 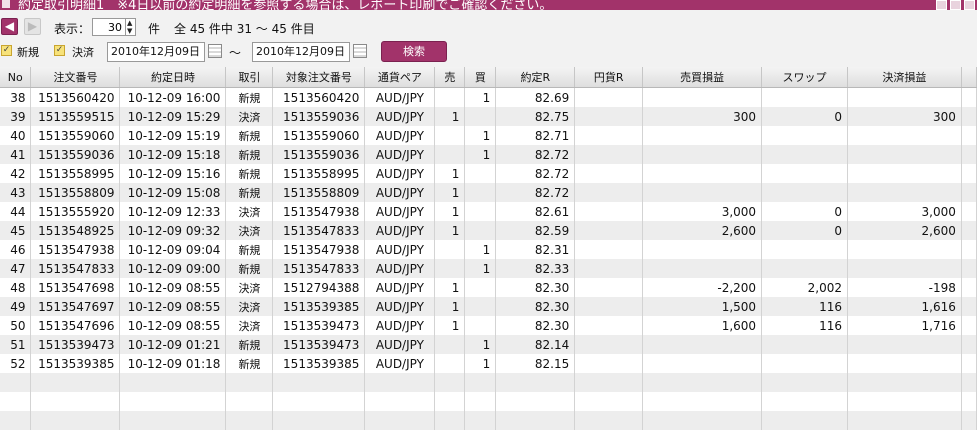 What do you see at coordinates (173, 135) in the screenshot?
I see `cell-dt: 10-12-09 15:19` at bounding box center [173, 135].